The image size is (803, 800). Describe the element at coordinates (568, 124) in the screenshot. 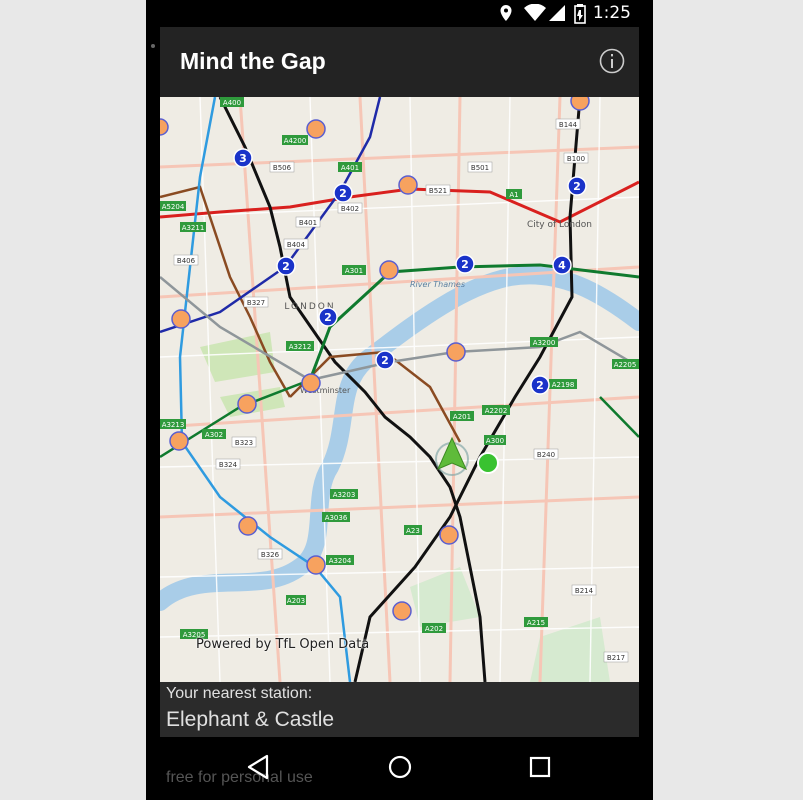

I see `road-label: B144` at that location.